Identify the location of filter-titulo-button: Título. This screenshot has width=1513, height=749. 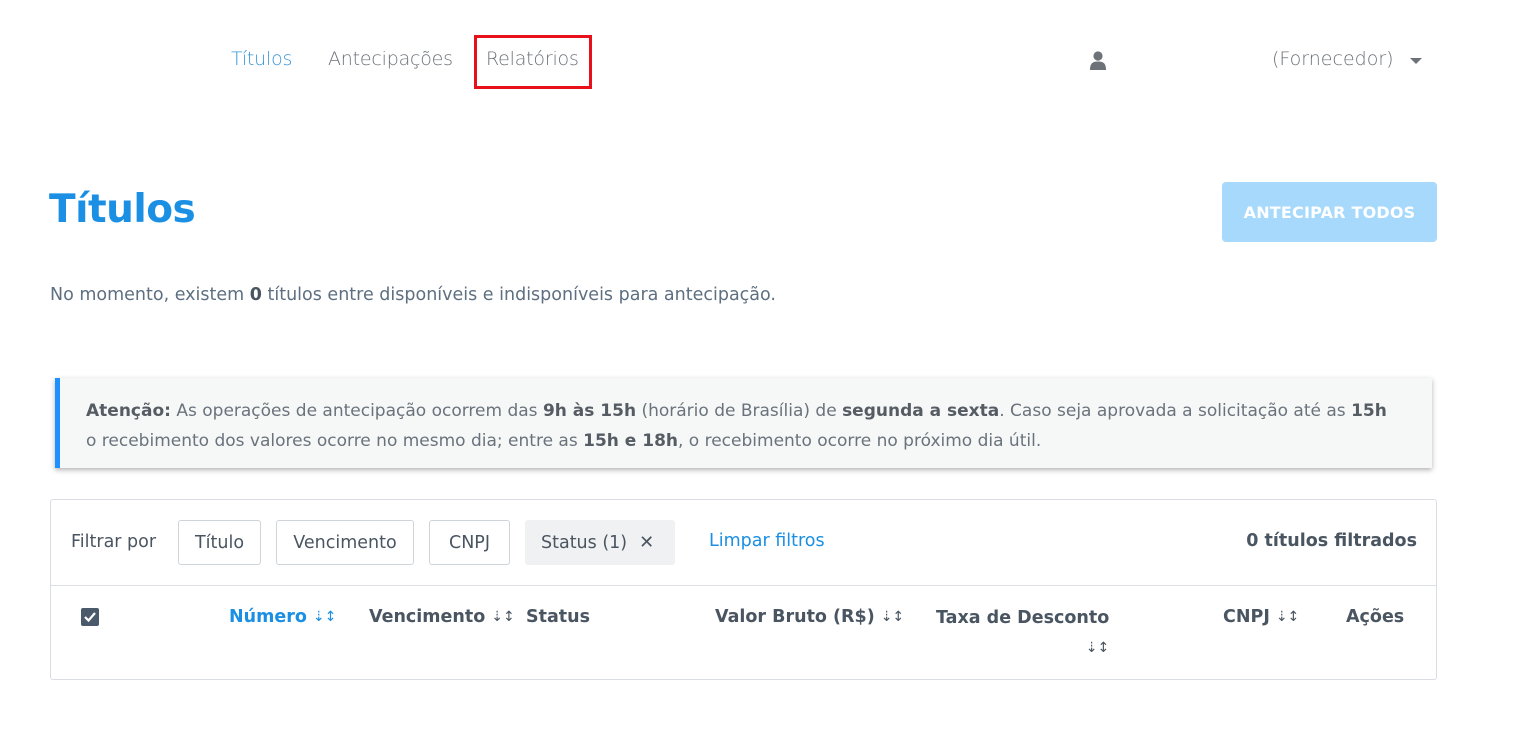
(219, 542).